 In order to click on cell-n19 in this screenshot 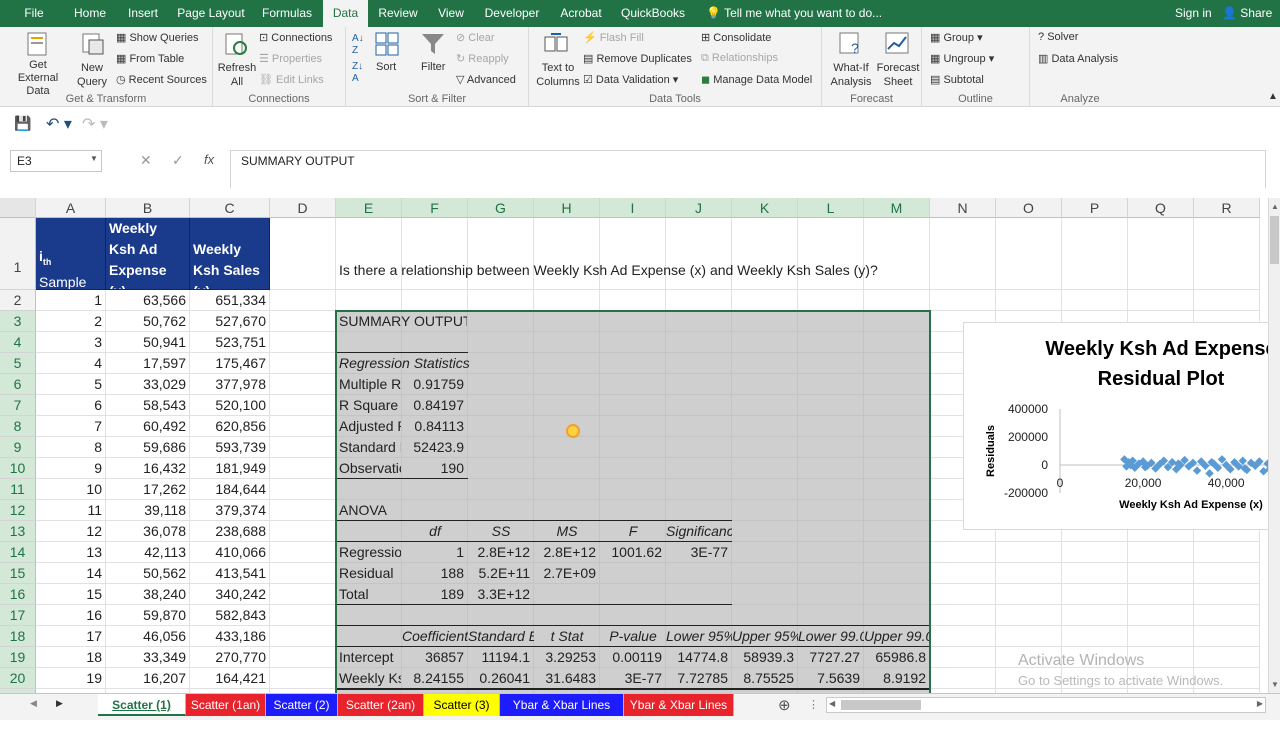, I will do `click(963, 657)`.